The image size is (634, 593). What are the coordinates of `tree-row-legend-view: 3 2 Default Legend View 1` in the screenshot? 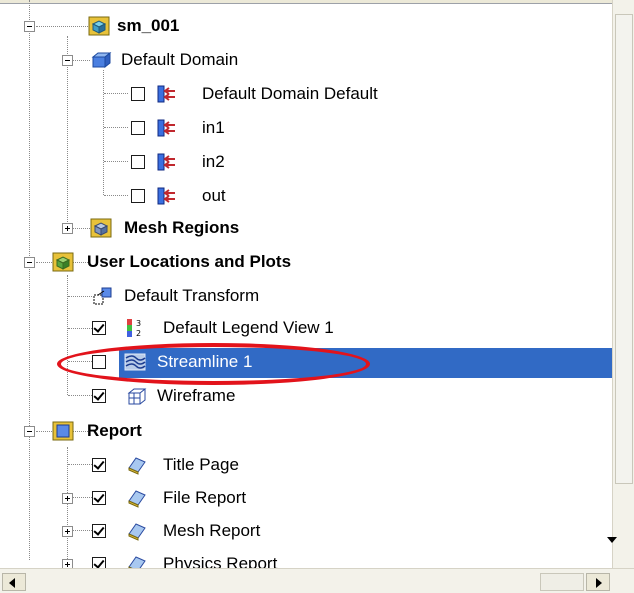 It's located at (306, 328).